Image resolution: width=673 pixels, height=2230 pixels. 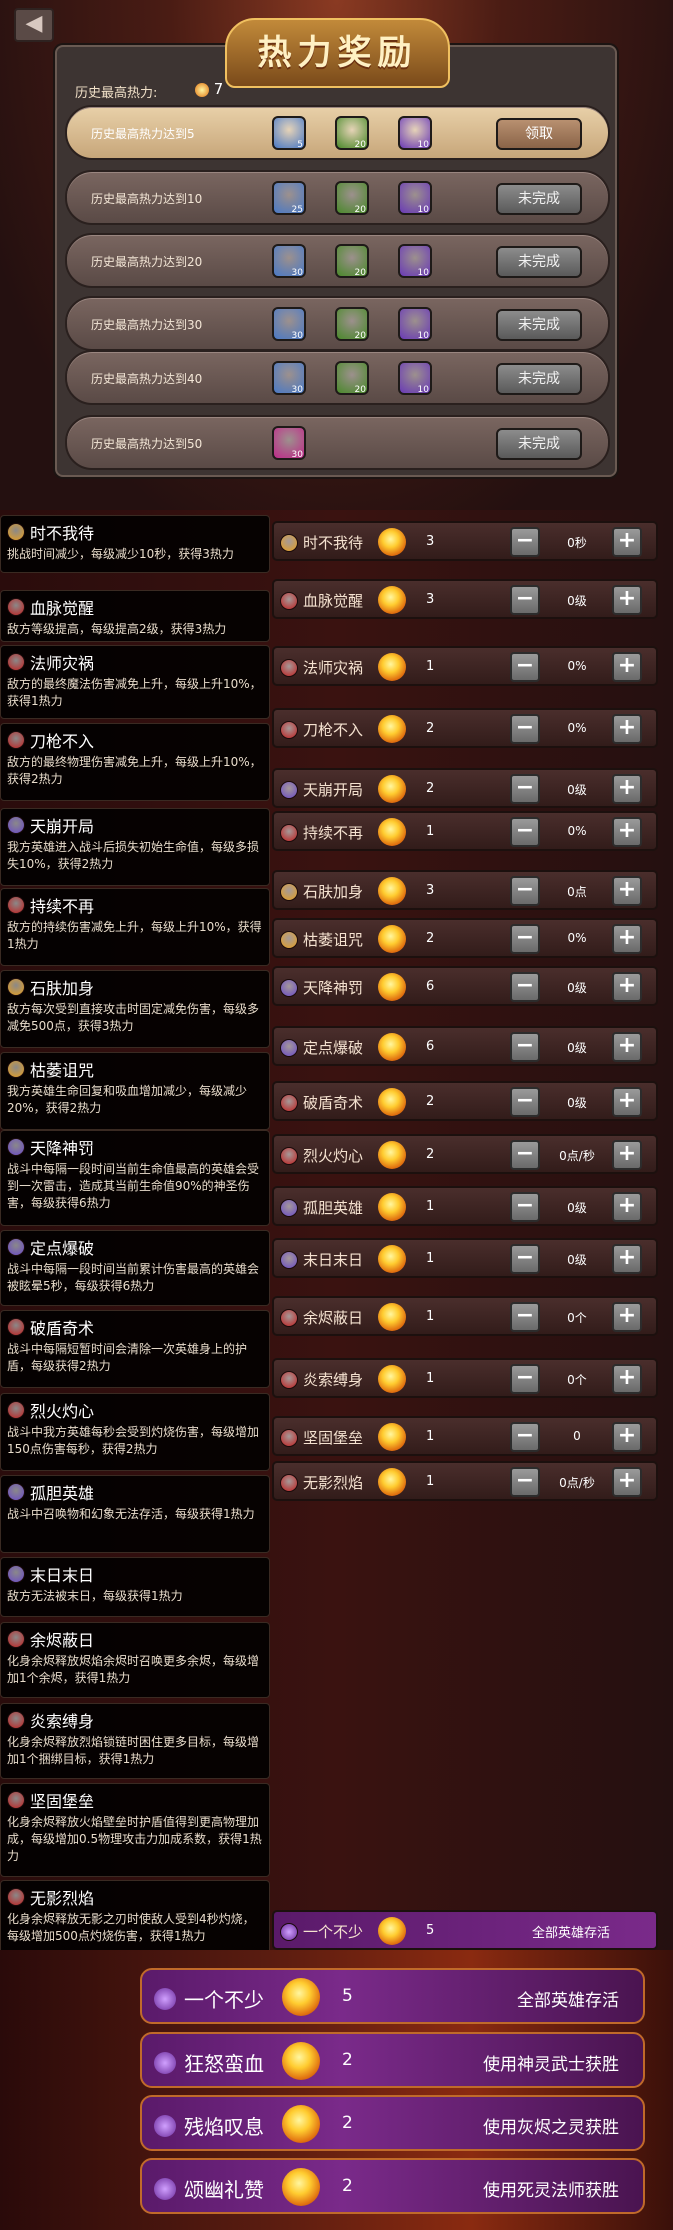 I want to click on talent-title: 定点爆破, so click(x=135, y=1247).